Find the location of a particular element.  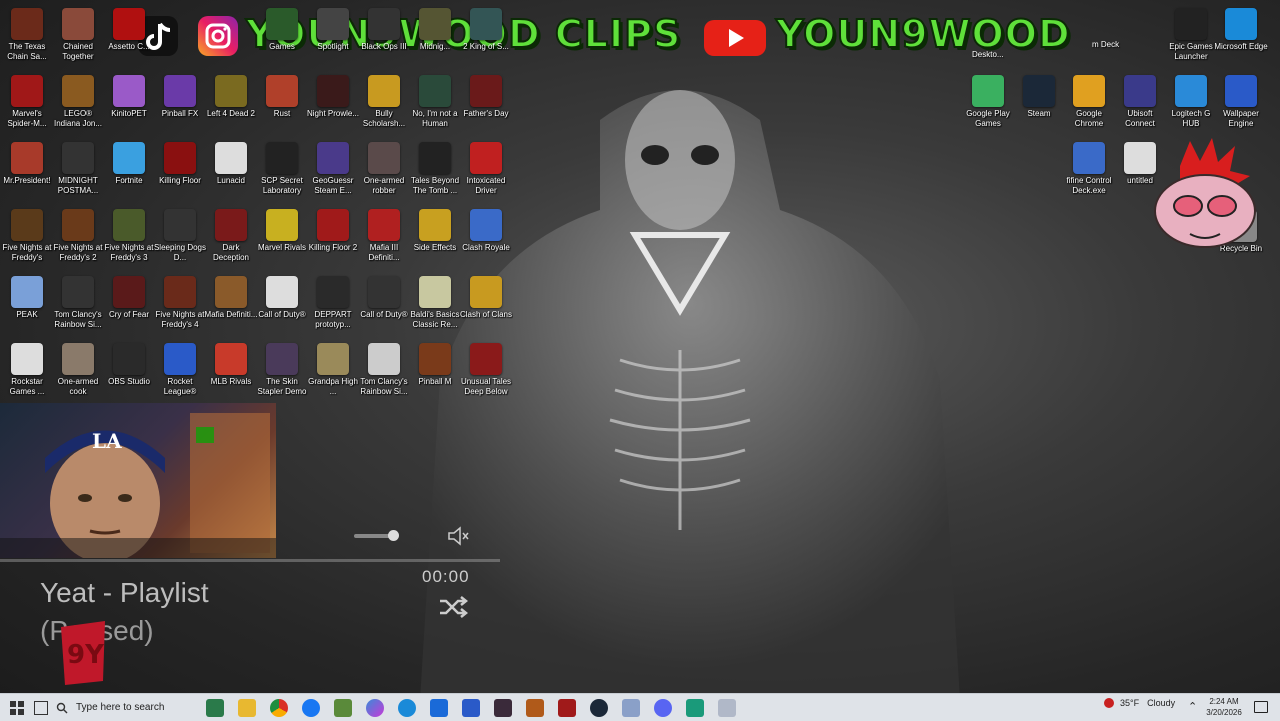

desktop-icon: KinitoPET is located at coordinates (129, 102).